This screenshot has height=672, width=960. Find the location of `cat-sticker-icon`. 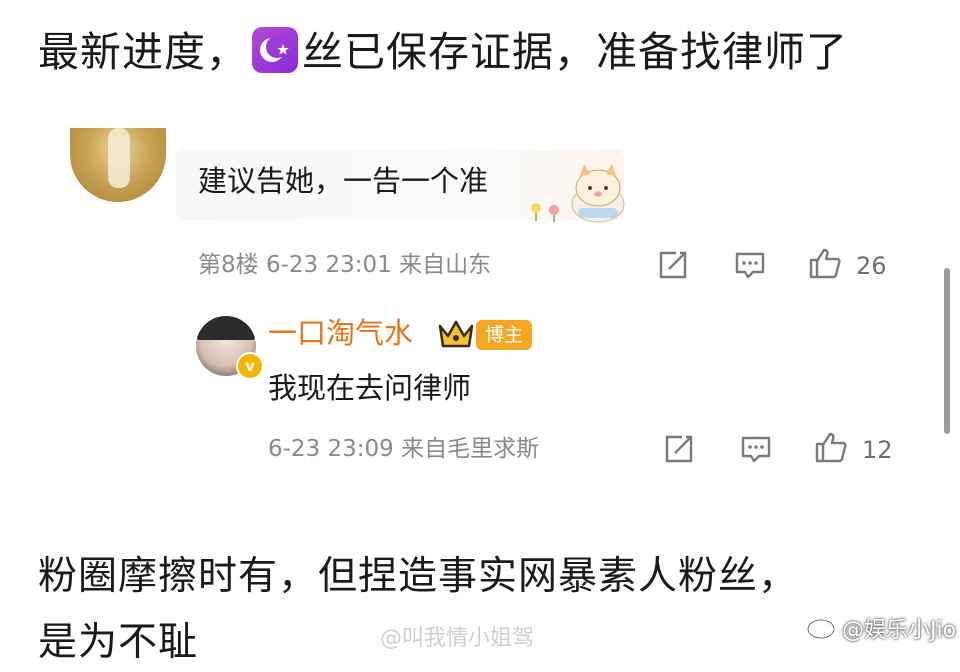

cat-sticker-icon is located at coordinates (578, 193).